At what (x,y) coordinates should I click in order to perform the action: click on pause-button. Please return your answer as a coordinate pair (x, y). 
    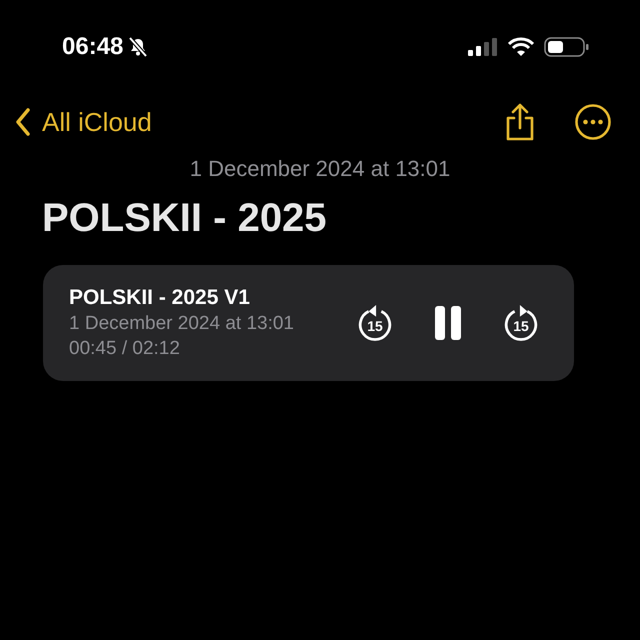
    Looking at the image, I should click on (448, 323).